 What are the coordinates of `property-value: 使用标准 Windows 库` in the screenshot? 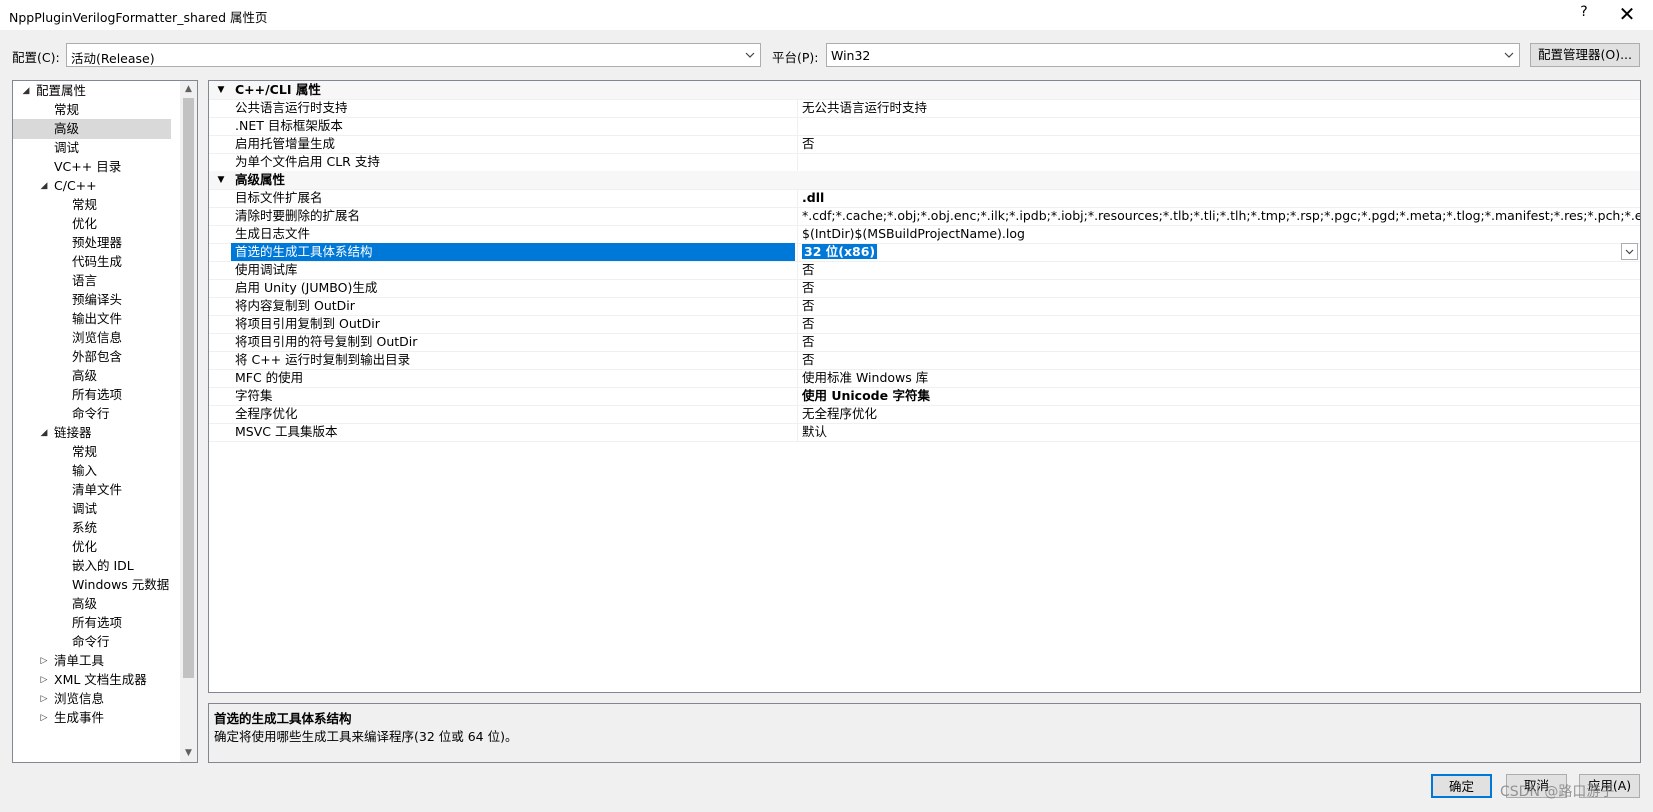 It's located at (1218, 378).